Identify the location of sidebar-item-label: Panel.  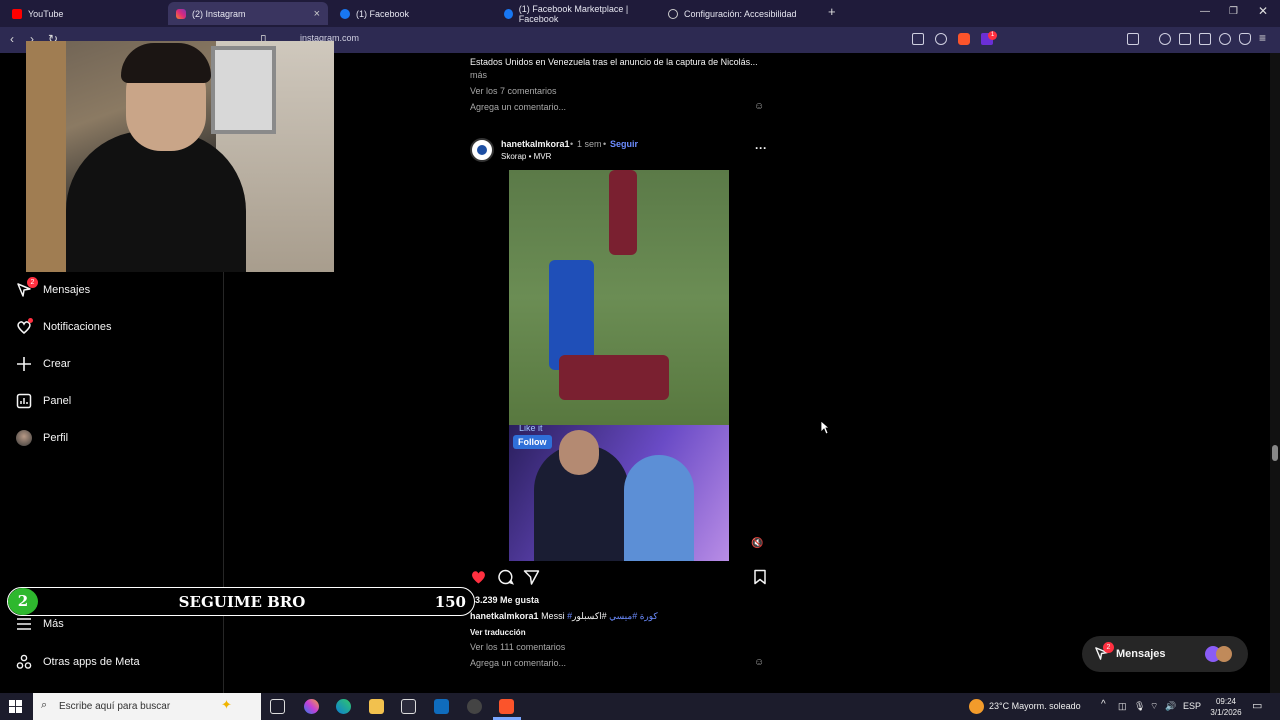
(57, 401).